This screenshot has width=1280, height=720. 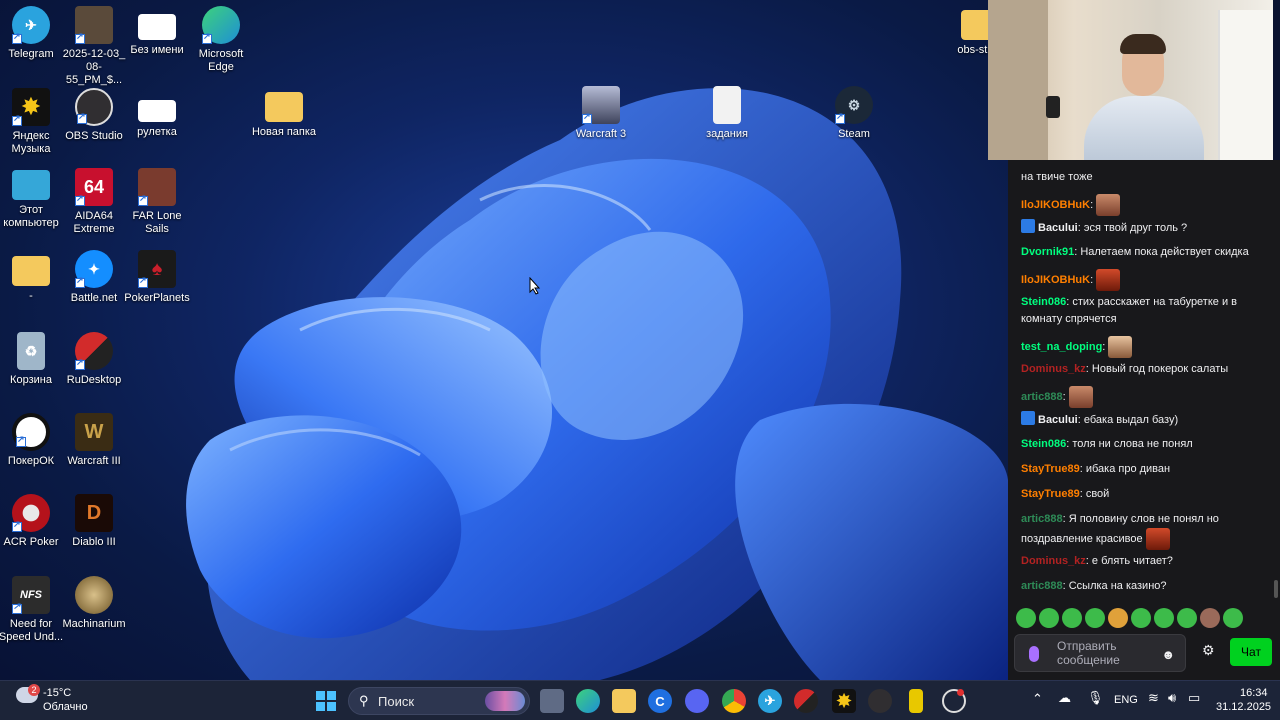 What do you see at coordinates (1037, 699) in the screenshot?
I see `tray-overflow-chevron-icon: ⌃` at bounding box center [1037, 699].